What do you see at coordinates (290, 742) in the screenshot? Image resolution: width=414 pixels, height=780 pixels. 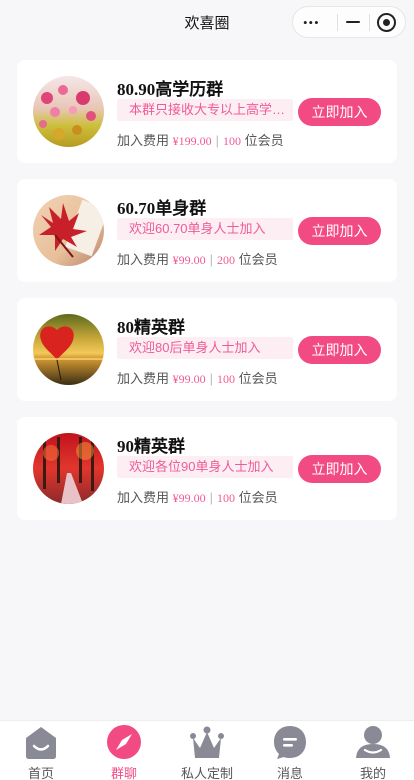 I see `chat-bubble-icon` at bounding box center [290, 742].